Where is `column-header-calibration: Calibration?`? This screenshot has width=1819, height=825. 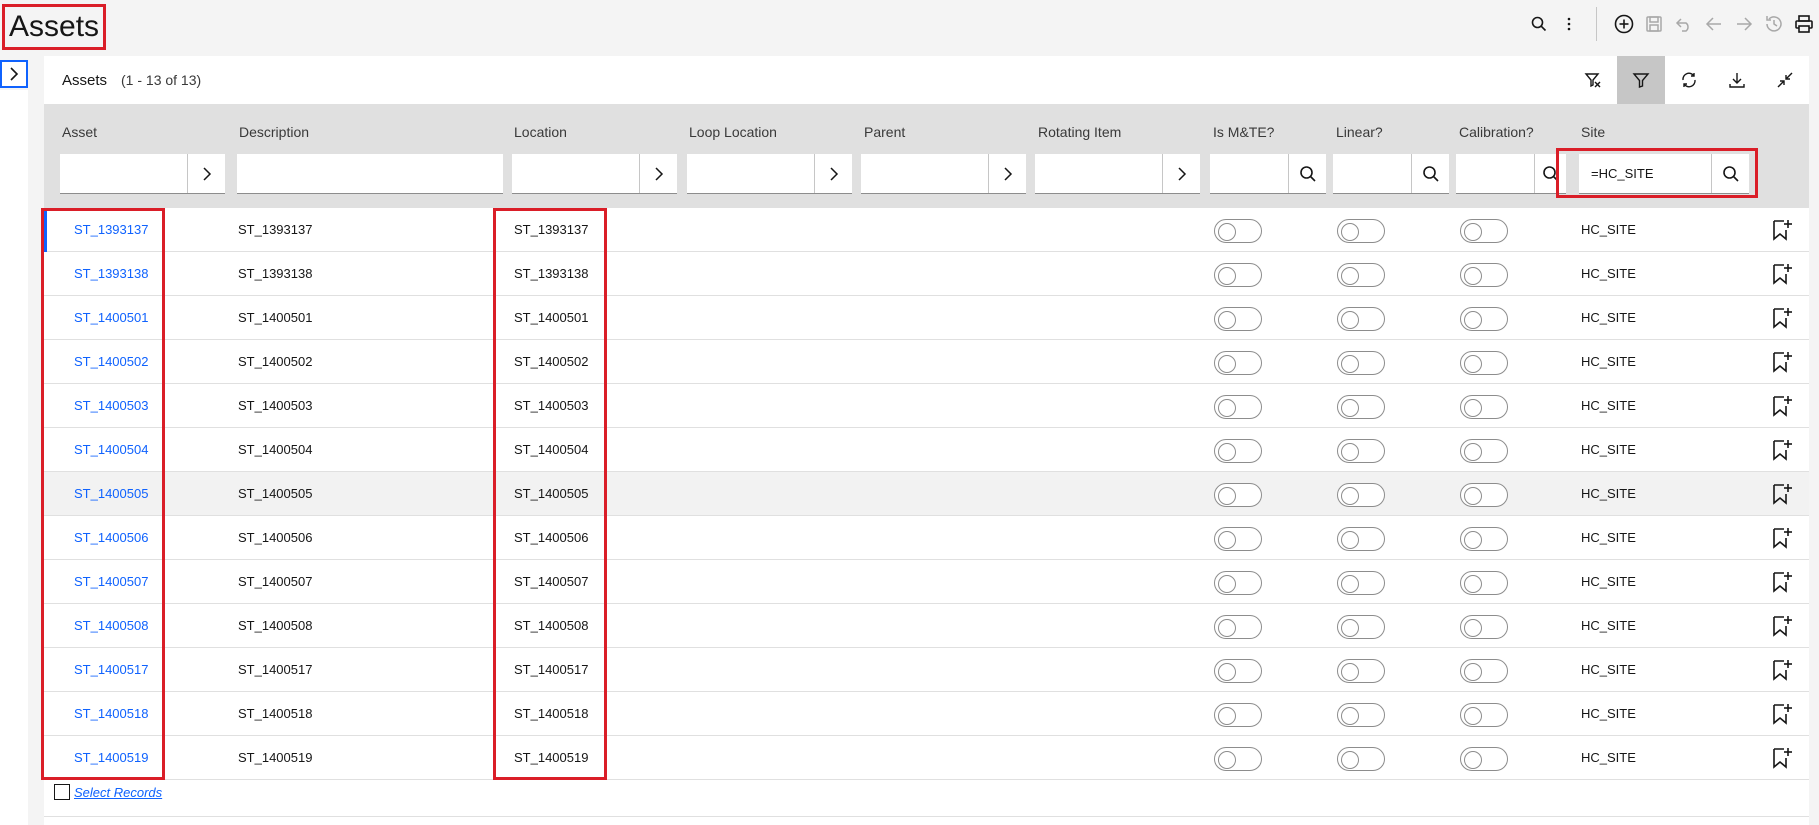 column-header-calibration: Calibration? is located at coordinates (1496, 132).